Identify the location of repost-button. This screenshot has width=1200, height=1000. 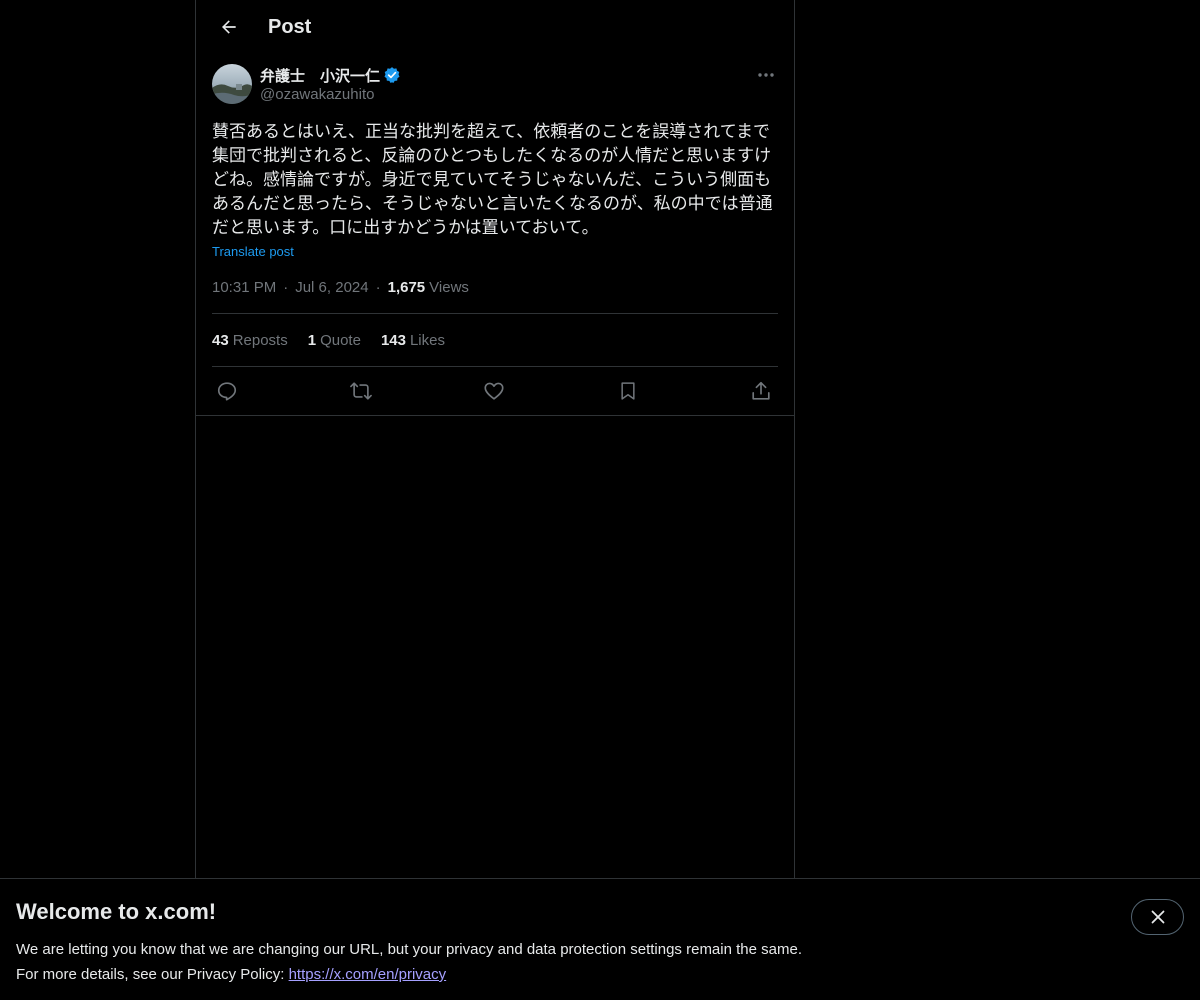
(361, 391).